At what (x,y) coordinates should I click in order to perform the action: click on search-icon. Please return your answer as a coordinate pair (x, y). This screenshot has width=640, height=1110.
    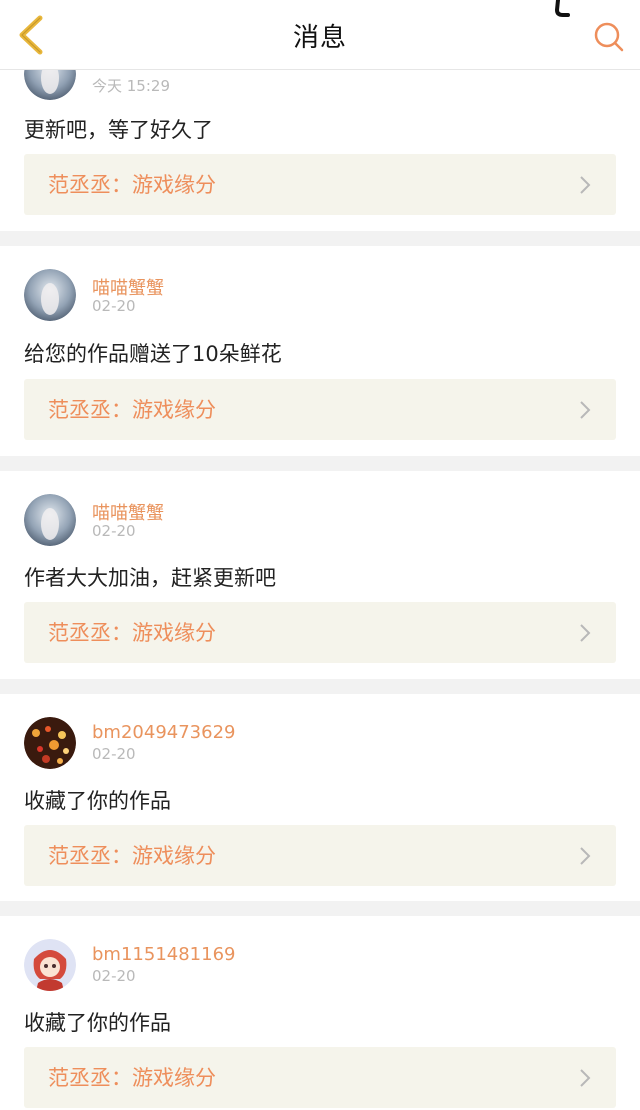
    Looking at the image, I should click on (609, 37).